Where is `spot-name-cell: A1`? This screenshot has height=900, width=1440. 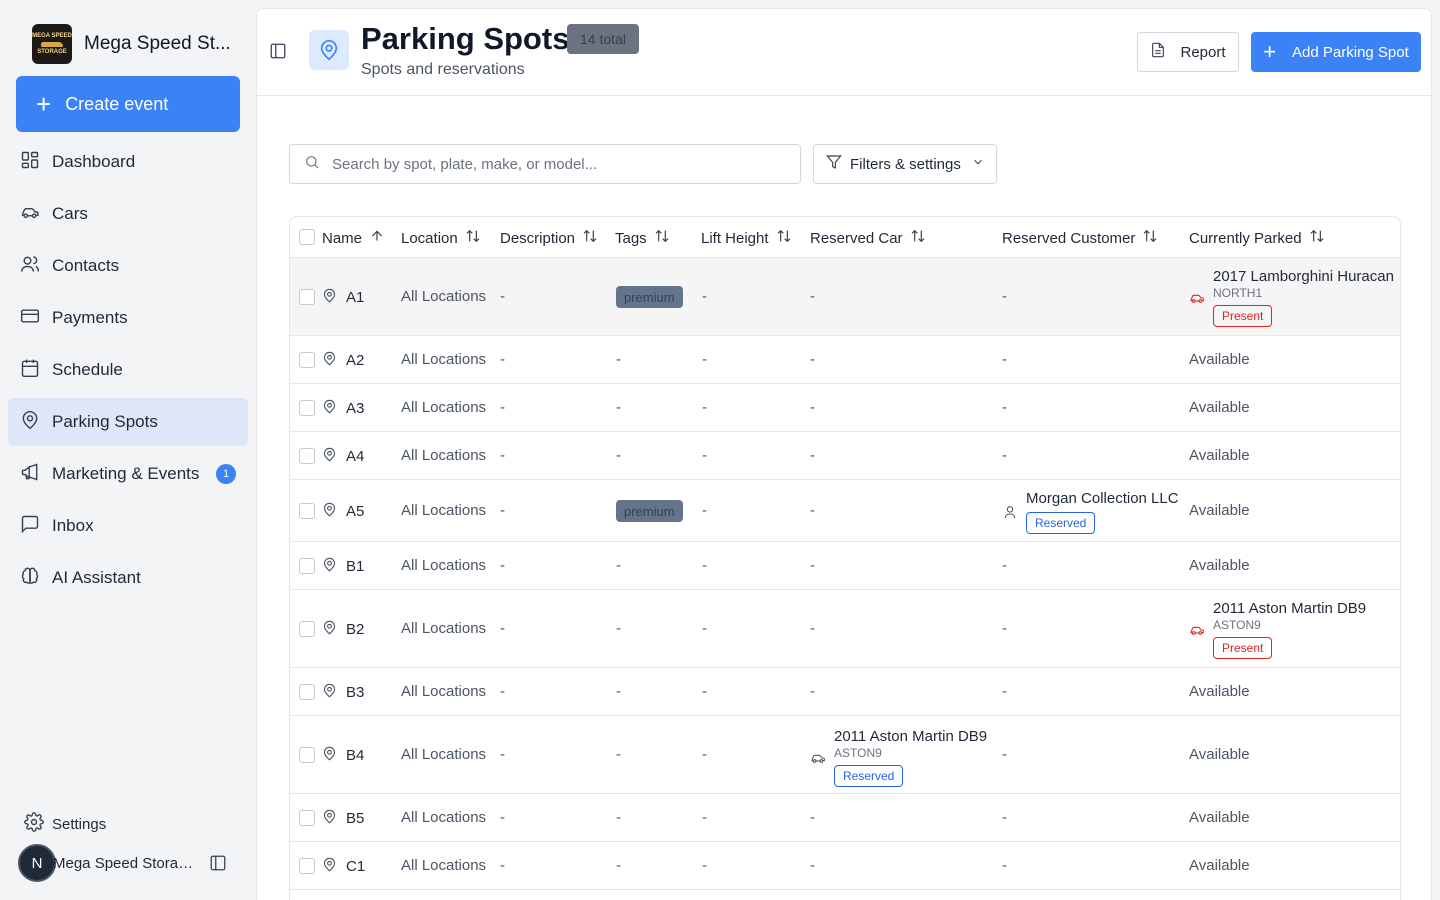
spot-name-cell: A1 is located at coordinates (343, 297).